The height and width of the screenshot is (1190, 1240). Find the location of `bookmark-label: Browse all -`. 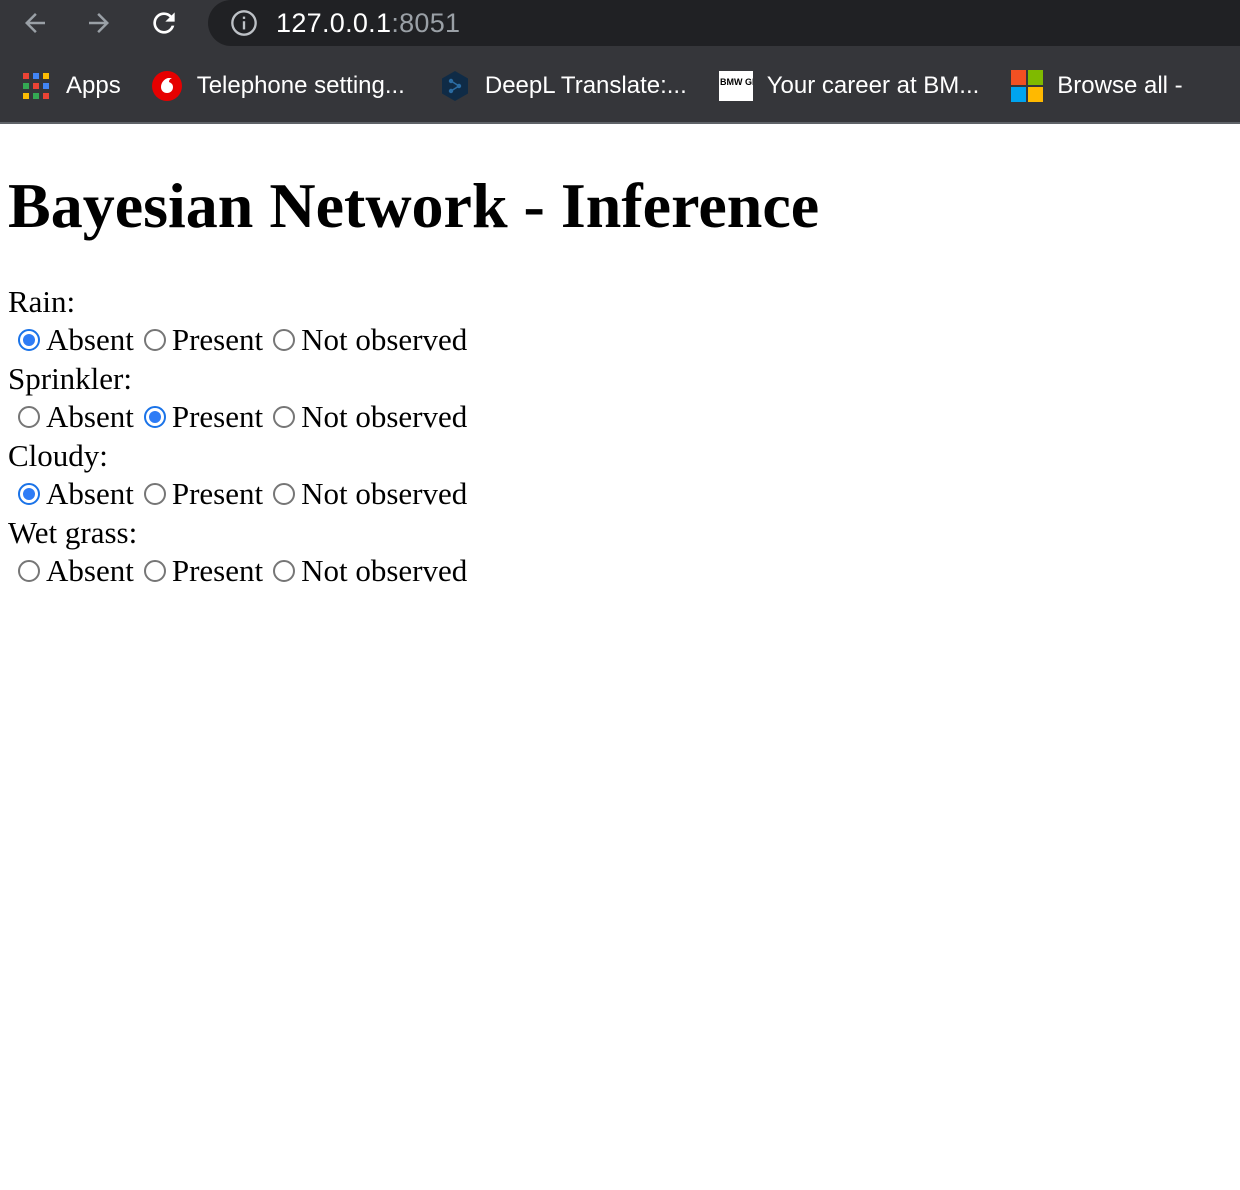

bookmark-label: Browse all - is located at coordinates (1120, 85).